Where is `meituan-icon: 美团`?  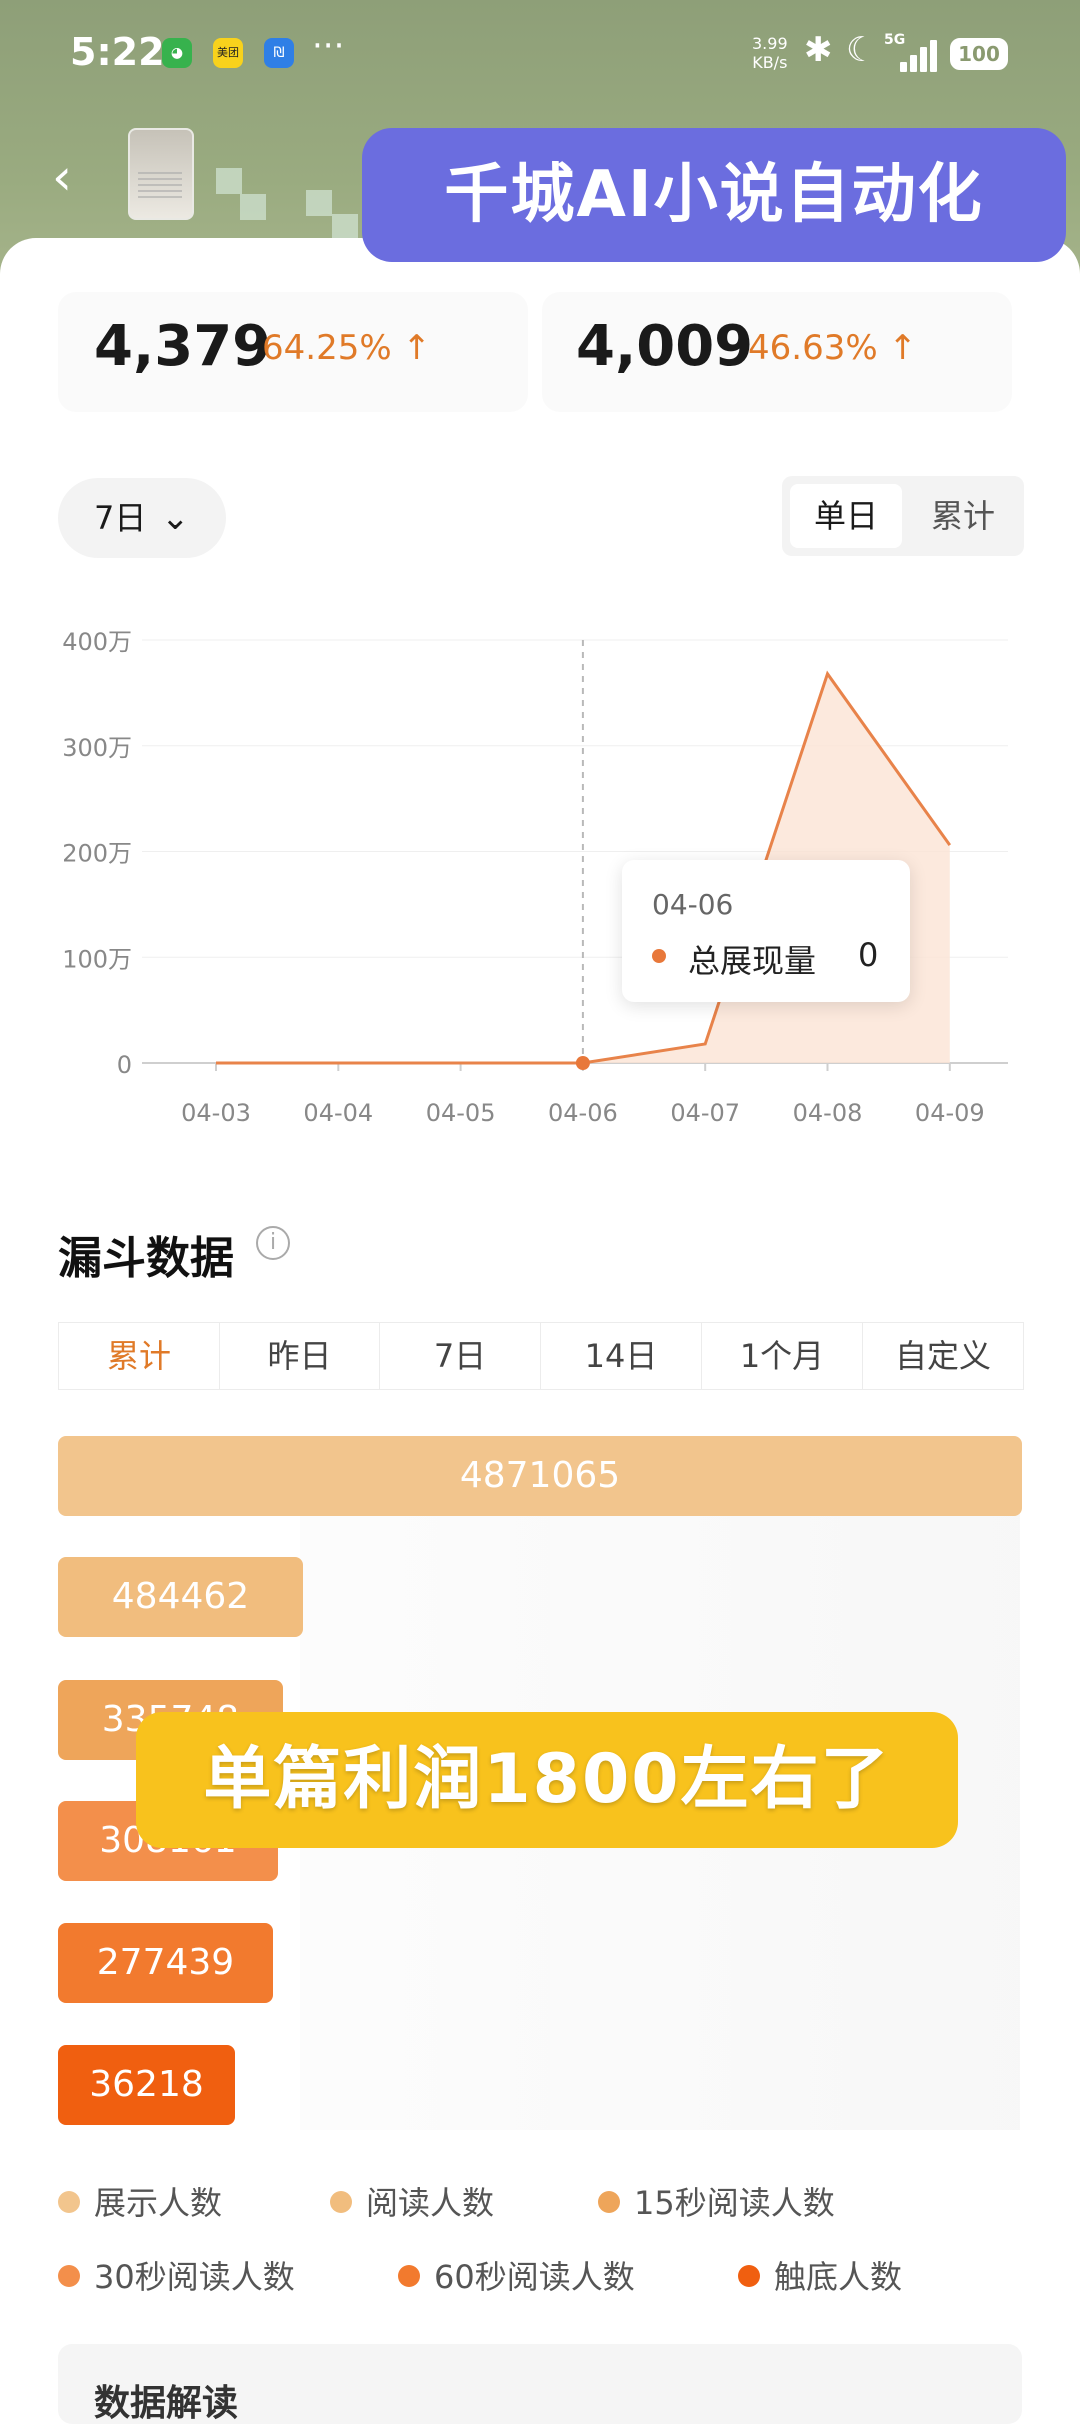 meituan-icon: 美团 is located at coordinates (228, 53).